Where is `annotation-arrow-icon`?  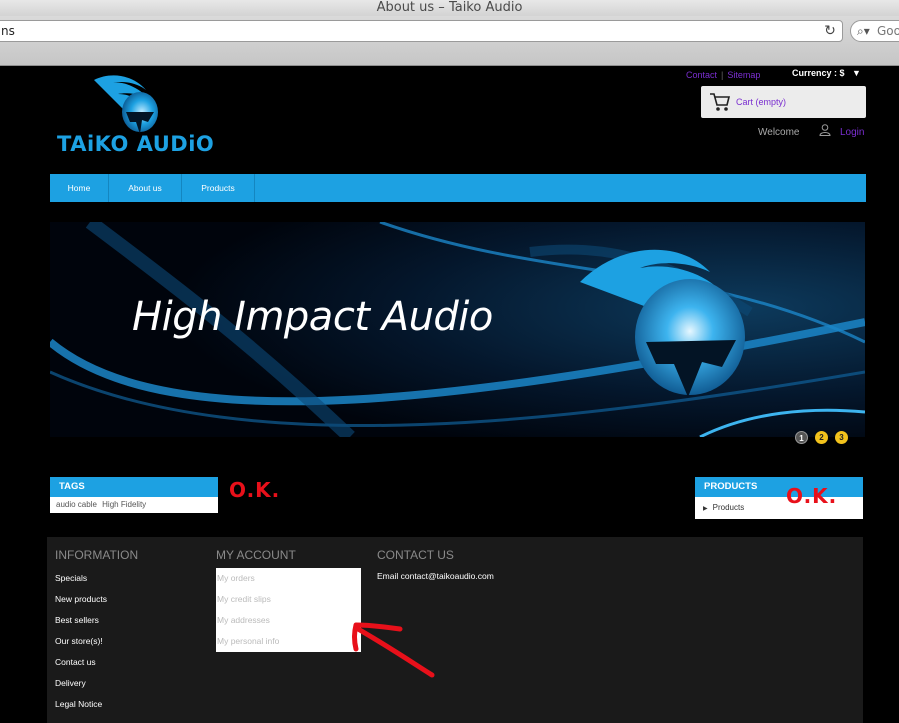 annotation-arrow-icon is located at coordinates (393, 650).